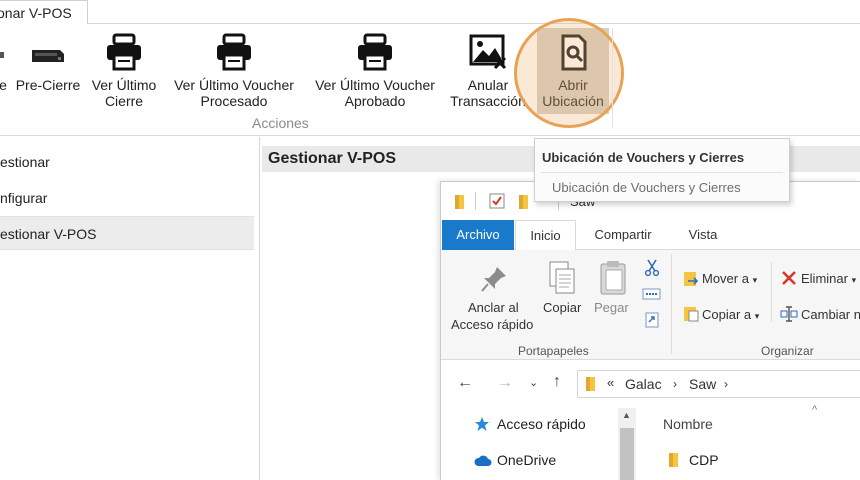  What do you see at coordinates (643, 157) in the screenshot?
I see `tooltip-title: Ubicación de Vouchers y Cierres` at bounding box center [643, 157].